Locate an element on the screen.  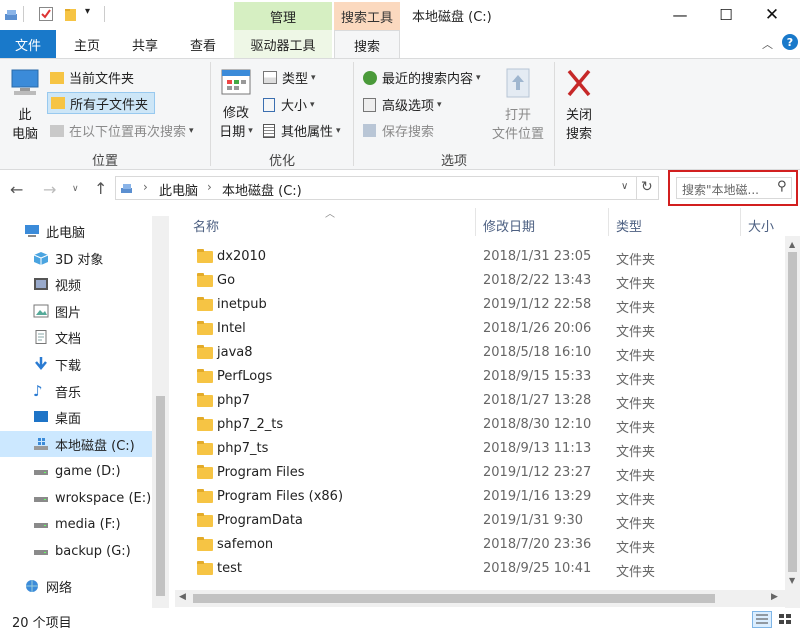
sidebar-item-local-disk-c: 本地磁盘 (C:) is located at coordinates (76, 444).